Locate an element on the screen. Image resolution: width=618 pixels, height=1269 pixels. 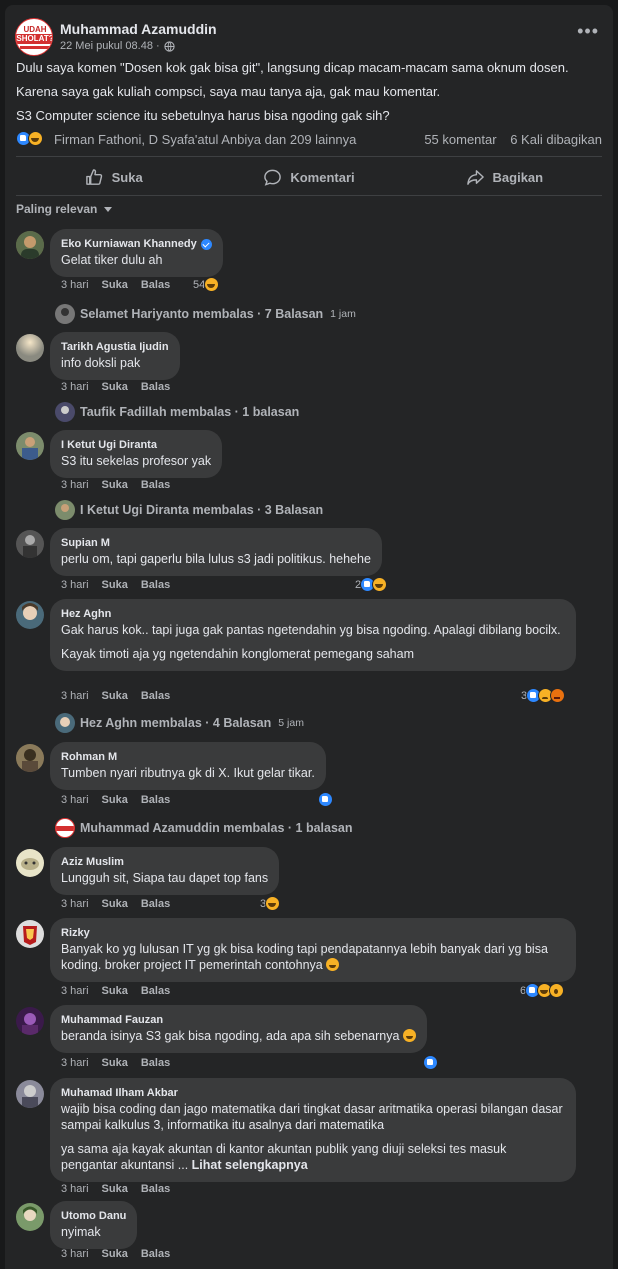
more-options-icon: ••• is located at coordinates (588, 31).